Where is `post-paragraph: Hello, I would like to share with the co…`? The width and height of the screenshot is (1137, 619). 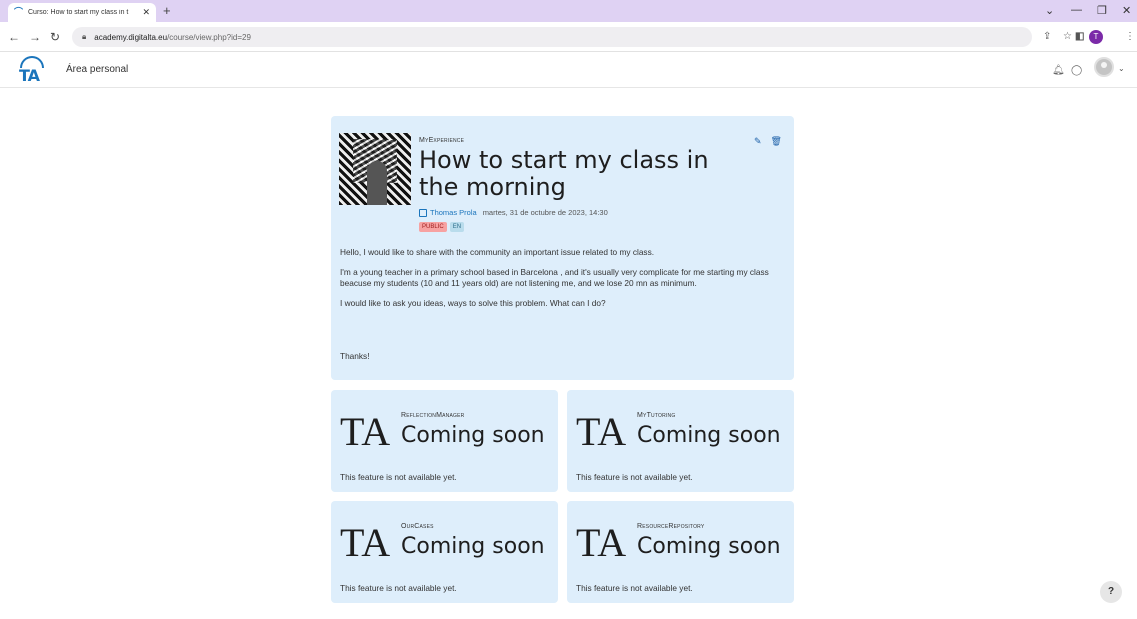
post-paragraph: Hello, I would like to share with the co… is located at coordinates (497, 252).